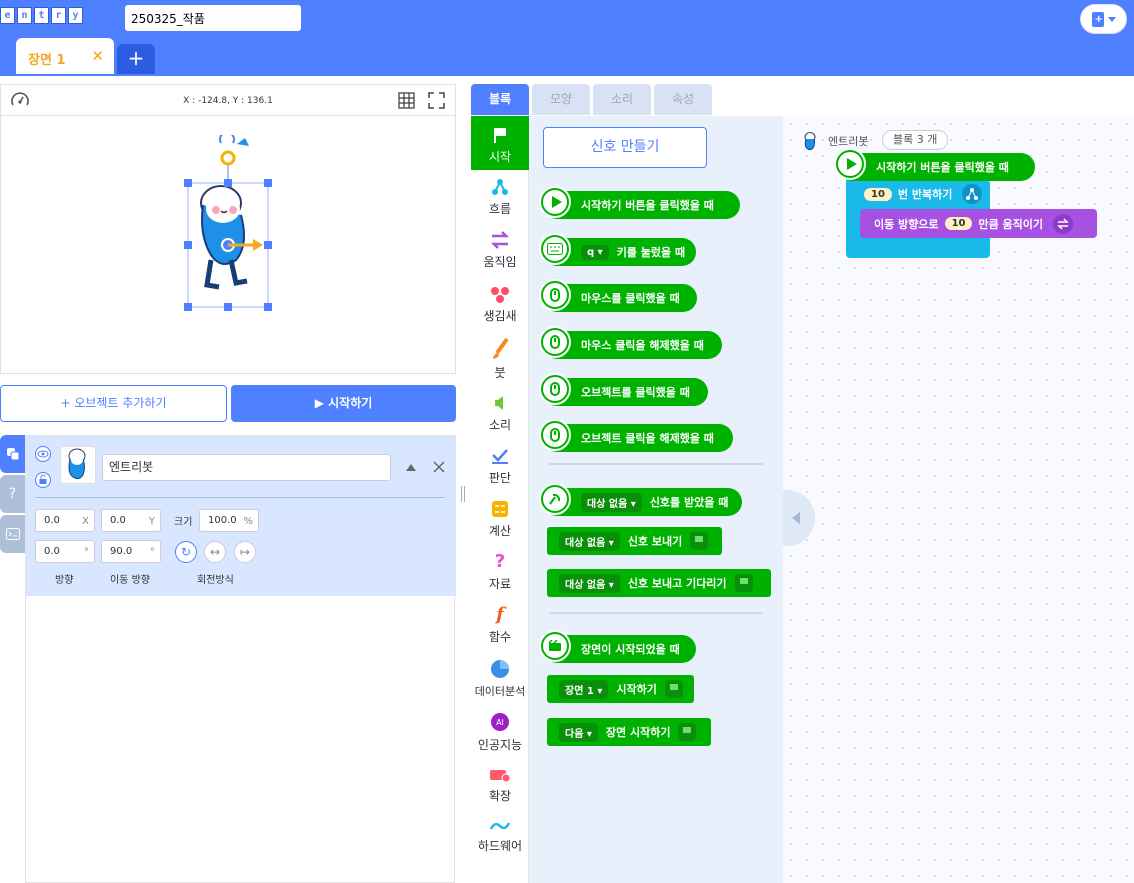  What do you see at coordinates (41, 15) in the screenshot?
I see `entry-logo: e n t r y` at bounding box center [41, 15].